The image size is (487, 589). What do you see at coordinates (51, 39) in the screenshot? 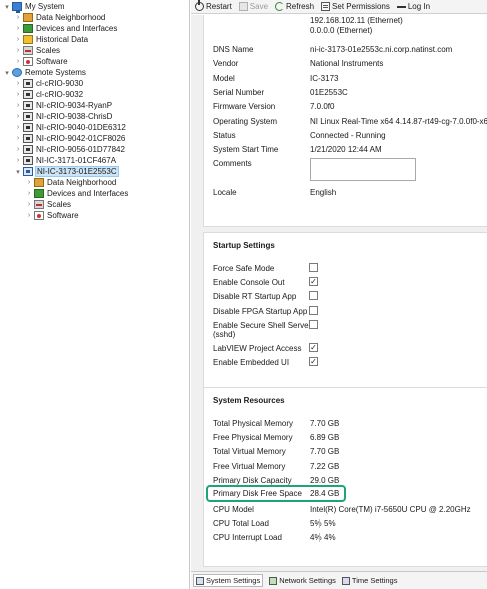
I see `tree-item-historical-data: › Historical Data` at bounding box center [51, 39].